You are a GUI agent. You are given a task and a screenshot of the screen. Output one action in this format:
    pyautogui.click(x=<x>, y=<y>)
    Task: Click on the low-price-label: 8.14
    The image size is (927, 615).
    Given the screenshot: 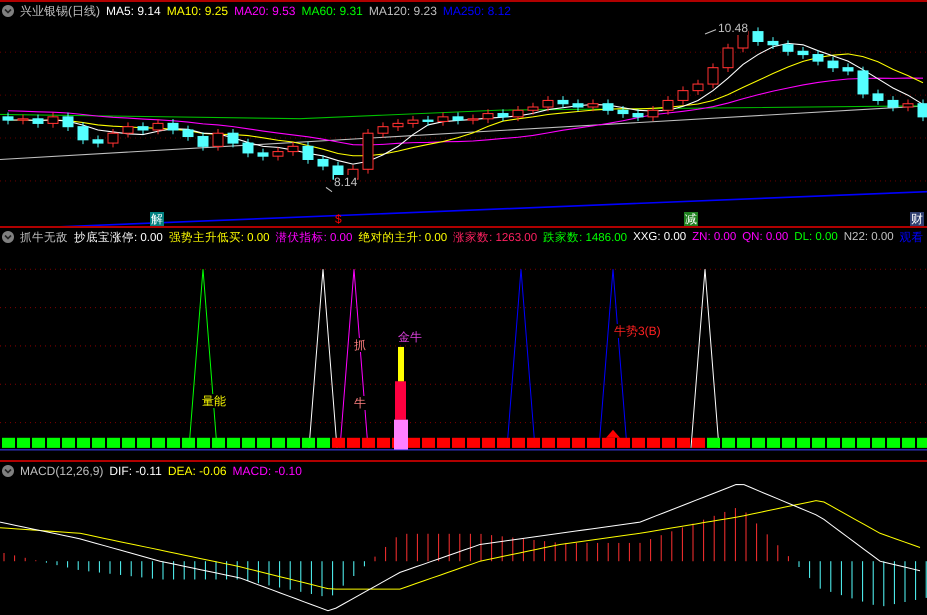 What is the action you would take?
    pyautogui.click(x=346, y=182)
    